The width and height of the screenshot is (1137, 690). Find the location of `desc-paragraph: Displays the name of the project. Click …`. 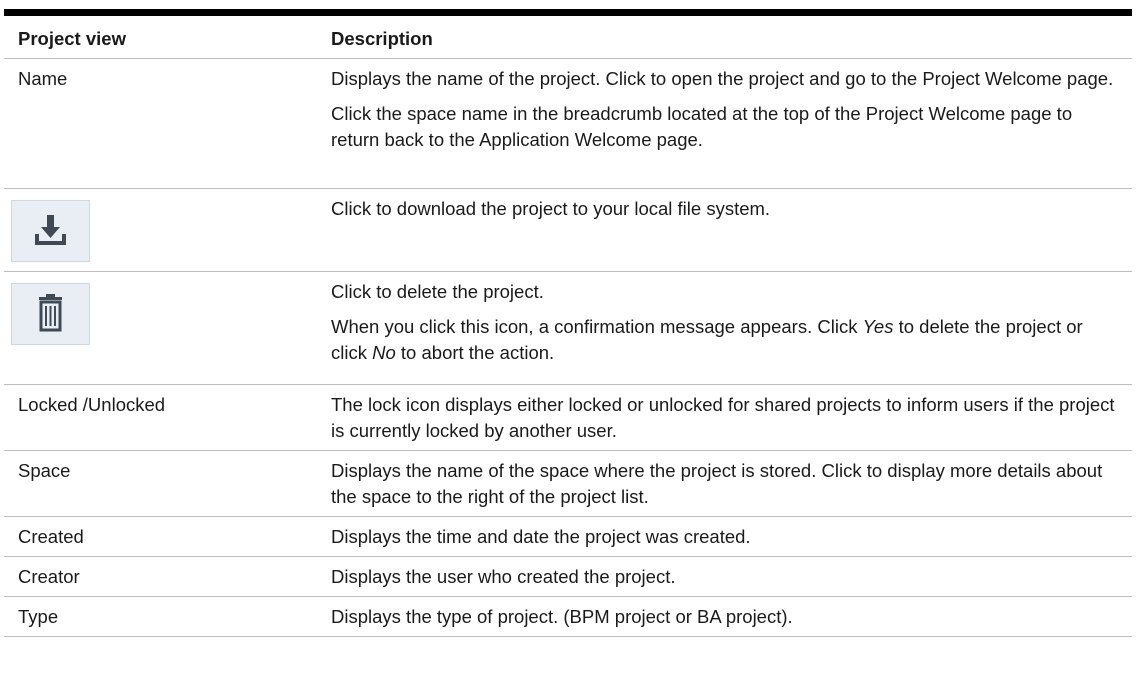

desc-paragraph: Displays the name of the project. Click … is located at coordinates (722, 78).